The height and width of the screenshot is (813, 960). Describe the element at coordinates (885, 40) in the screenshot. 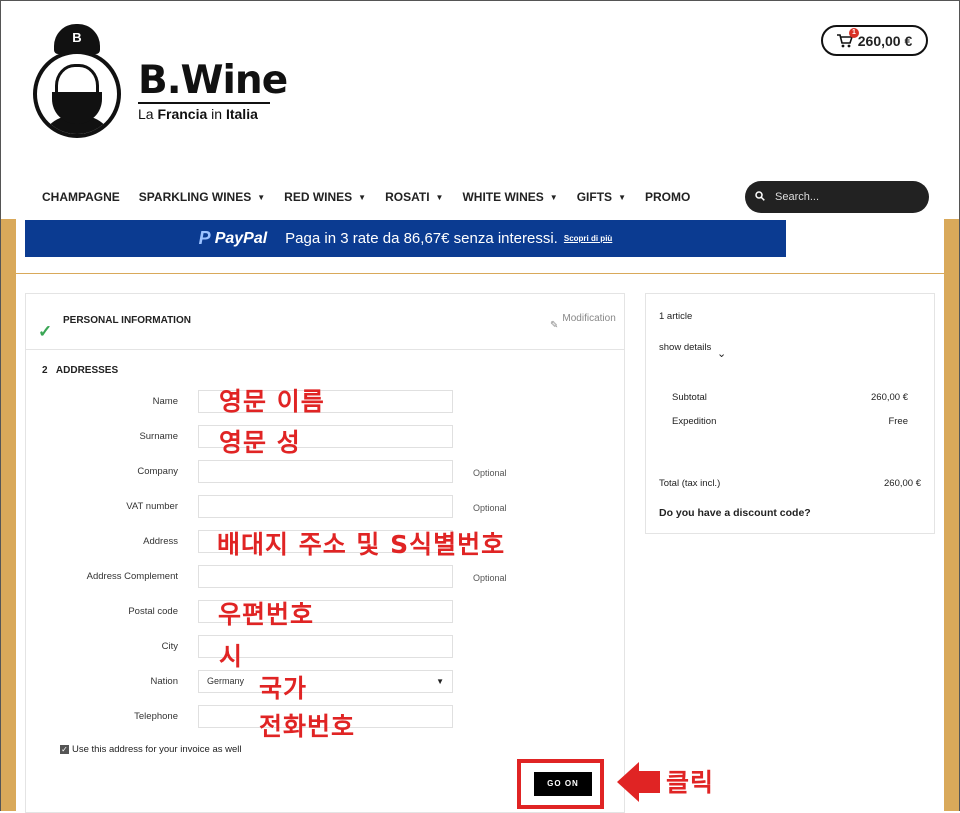

I see `cart-total: 260,00 €` at that location.